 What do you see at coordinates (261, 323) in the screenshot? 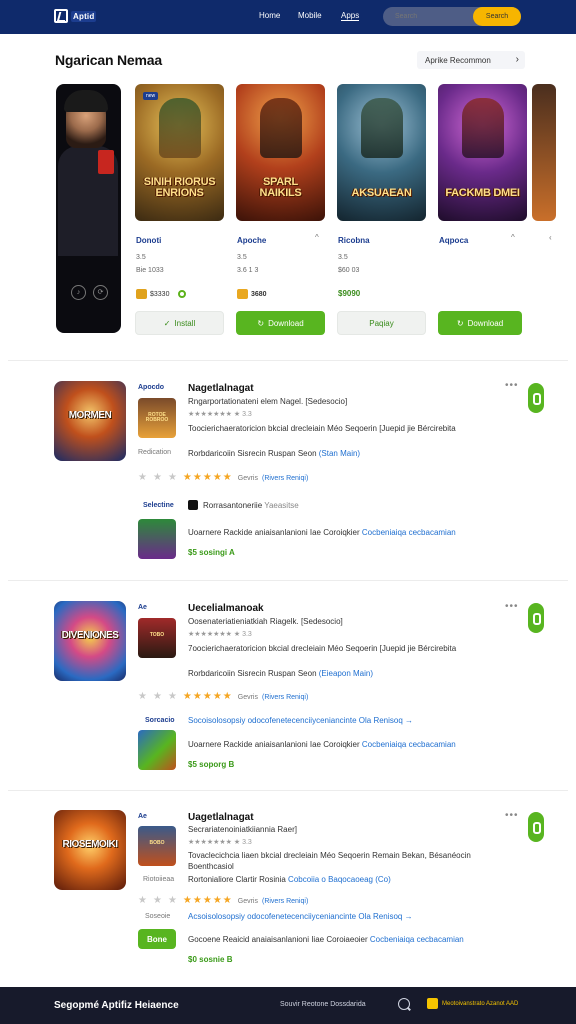
I see `download-icon: ↻` at bounding box center [261, 323].